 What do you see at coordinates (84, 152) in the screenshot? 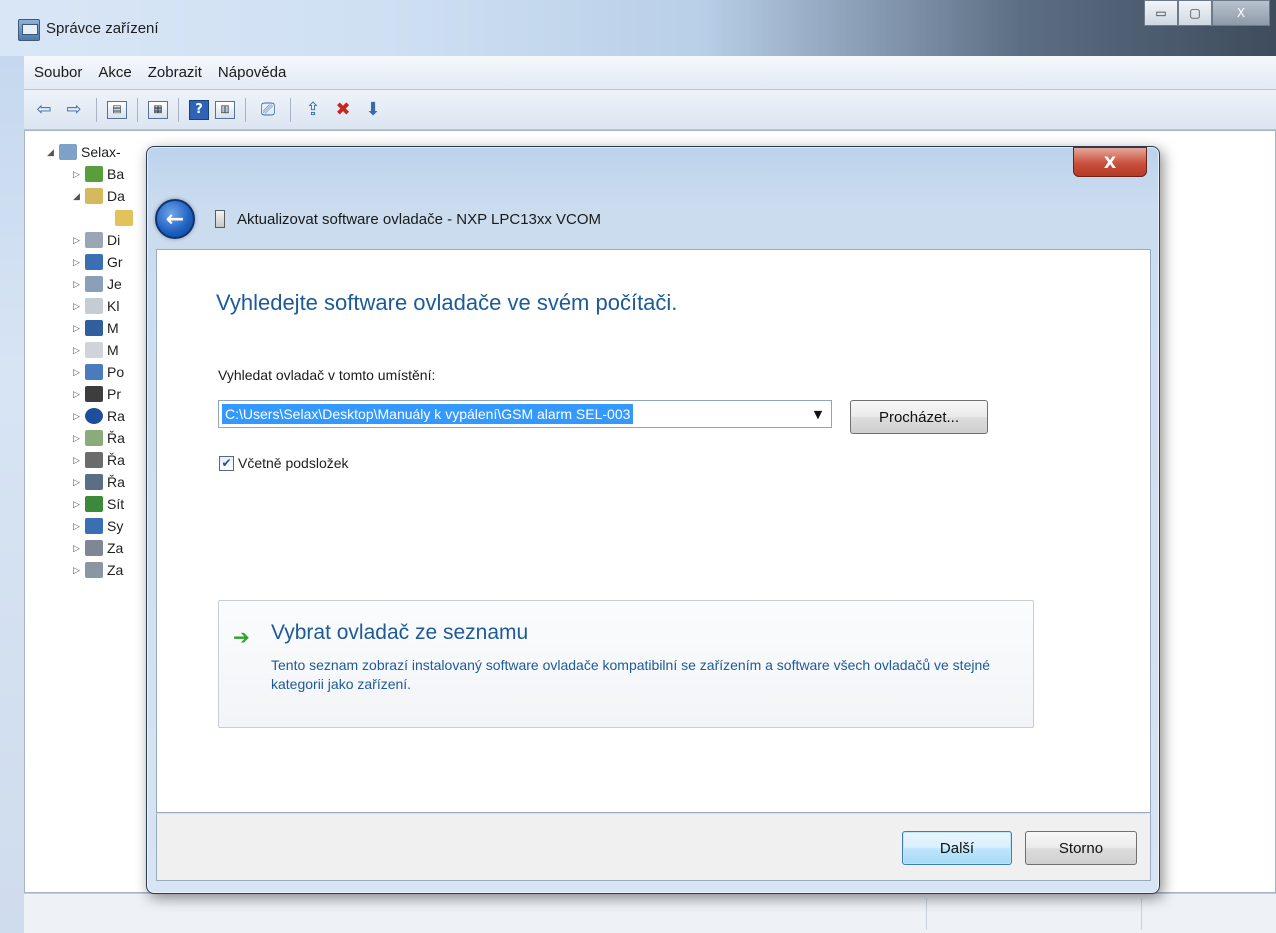
I see `tree-root: ◢ Selax-` at bounding box center [84, 152].